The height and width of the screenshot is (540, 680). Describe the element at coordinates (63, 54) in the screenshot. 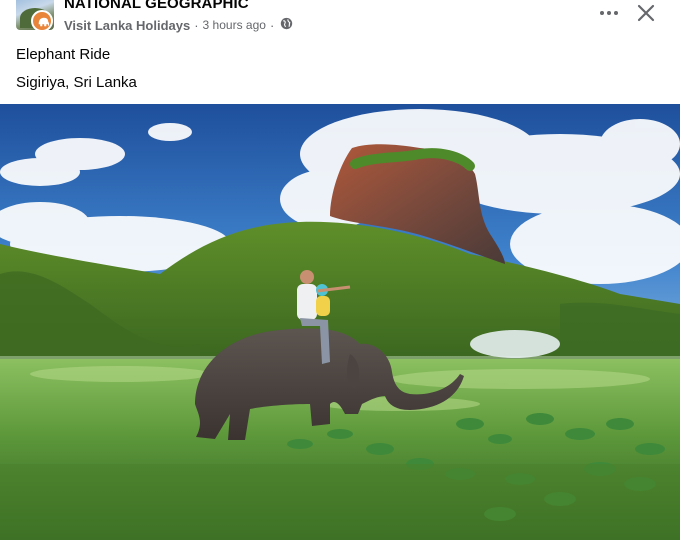

I see `post-text-line-1: Elephant Ride` at that location.